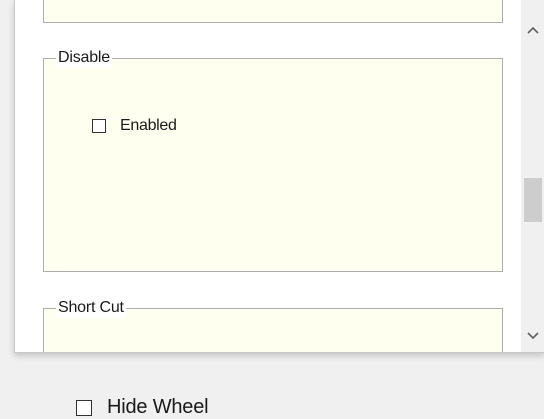 The image size is (544, 419). Describe the element at coordinates (84, 407) in the screenshot. I see `hide-wheel-checkbox` at that location.